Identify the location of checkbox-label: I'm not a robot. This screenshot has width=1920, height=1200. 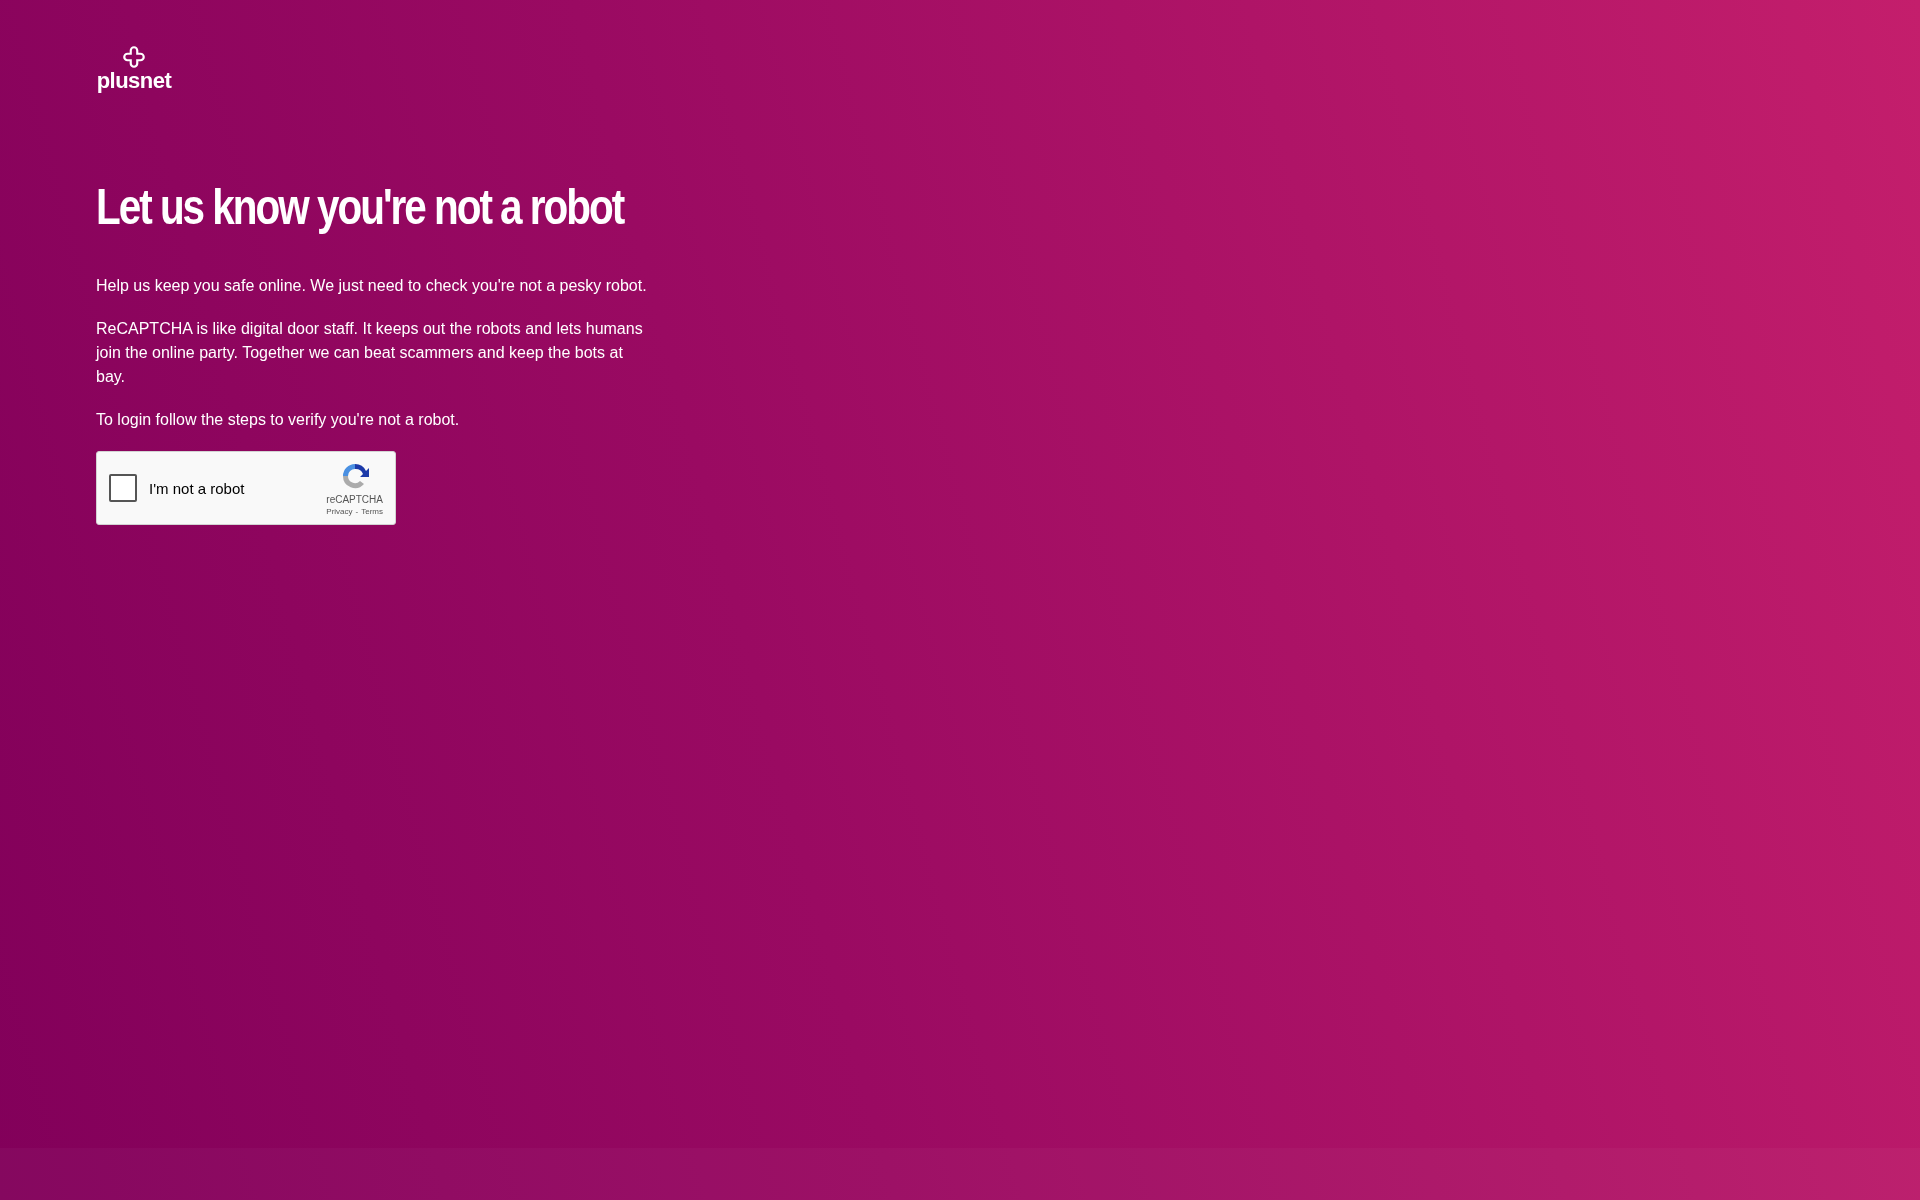
(197, 488).